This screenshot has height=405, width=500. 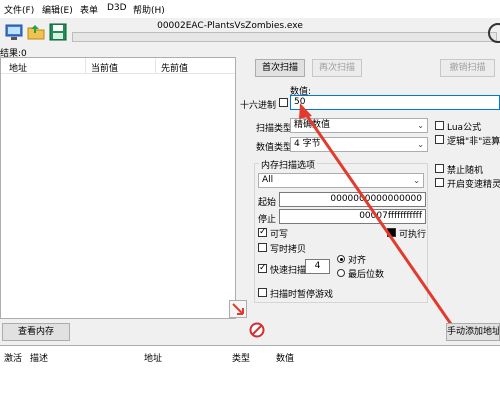 I want to click on col-type: 类型, so click(x=241, y=357).